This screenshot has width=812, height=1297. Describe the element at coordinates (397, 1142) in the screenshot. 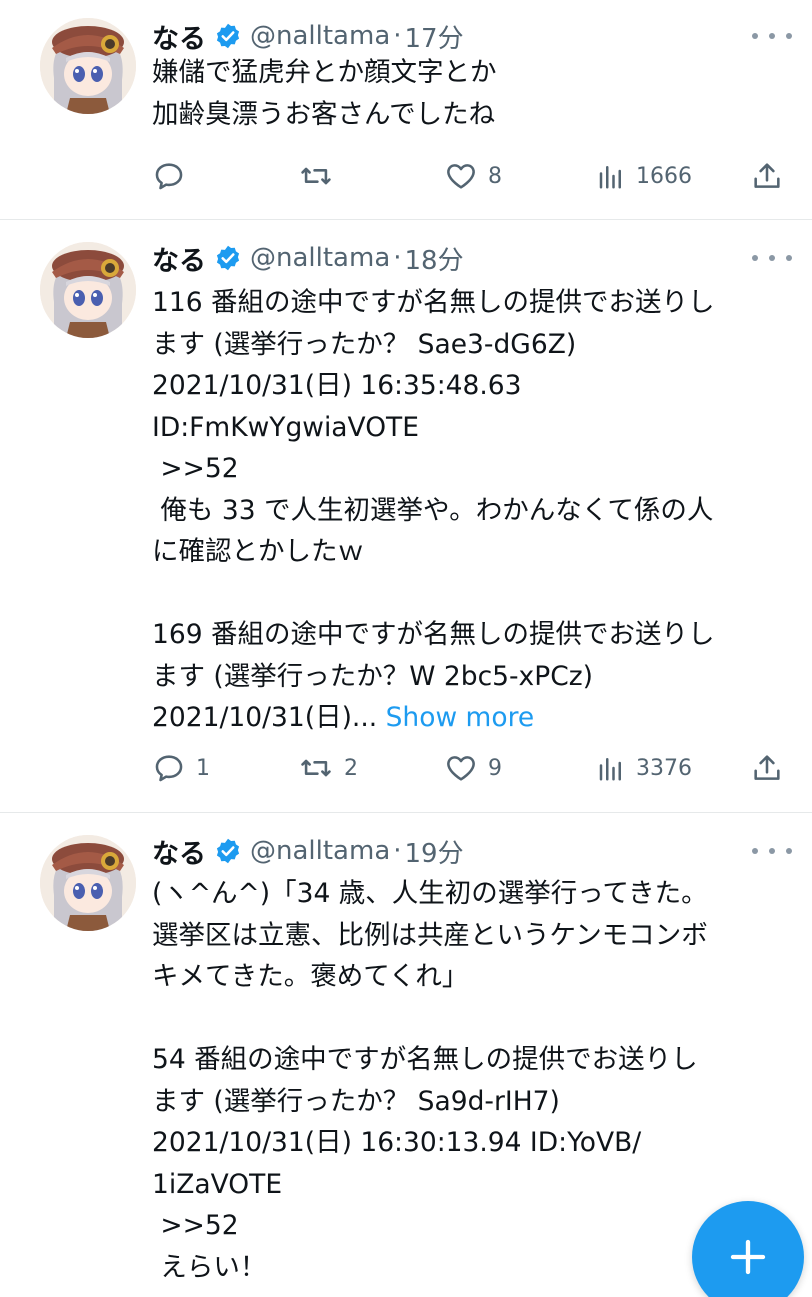

I see `tweet-text-line: 2021/10/31(日) 16:30:13.94 ID:YoVB/` at that location.